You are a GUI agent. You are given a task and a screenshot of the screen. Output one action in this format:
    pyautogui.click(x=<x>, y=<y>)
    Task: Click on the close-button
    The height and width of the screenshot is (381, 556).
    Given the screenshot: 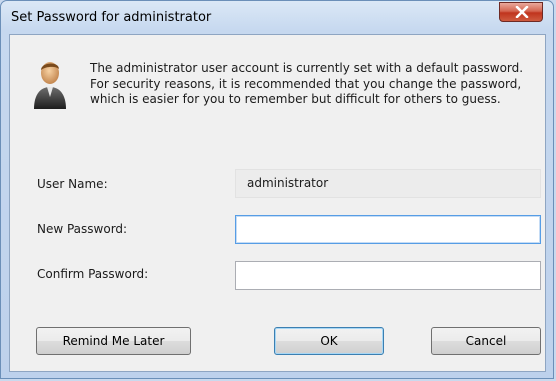 What is the action you would take?
    pyautogui.click(x=521, y=12)
    